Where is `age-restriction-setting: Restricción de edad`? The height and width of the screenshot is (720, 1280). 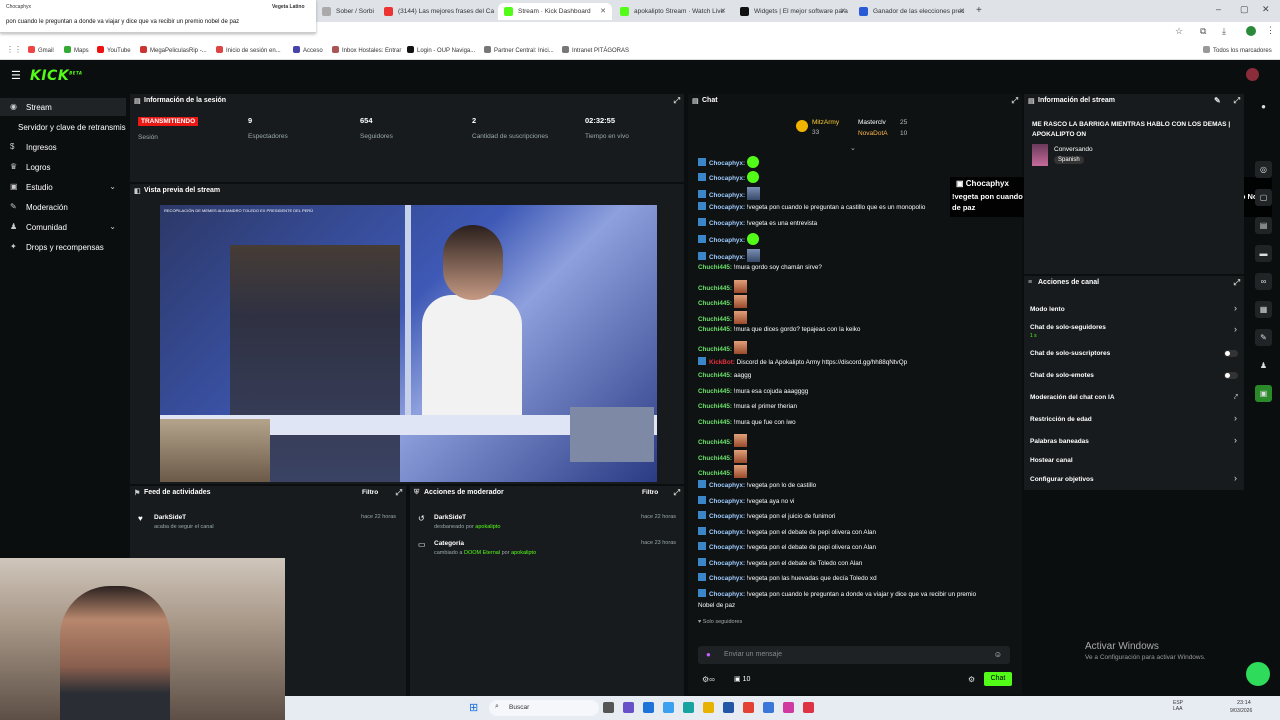 age-restriction-setting: Restricción de edad is located at coordinates (1061, 419).